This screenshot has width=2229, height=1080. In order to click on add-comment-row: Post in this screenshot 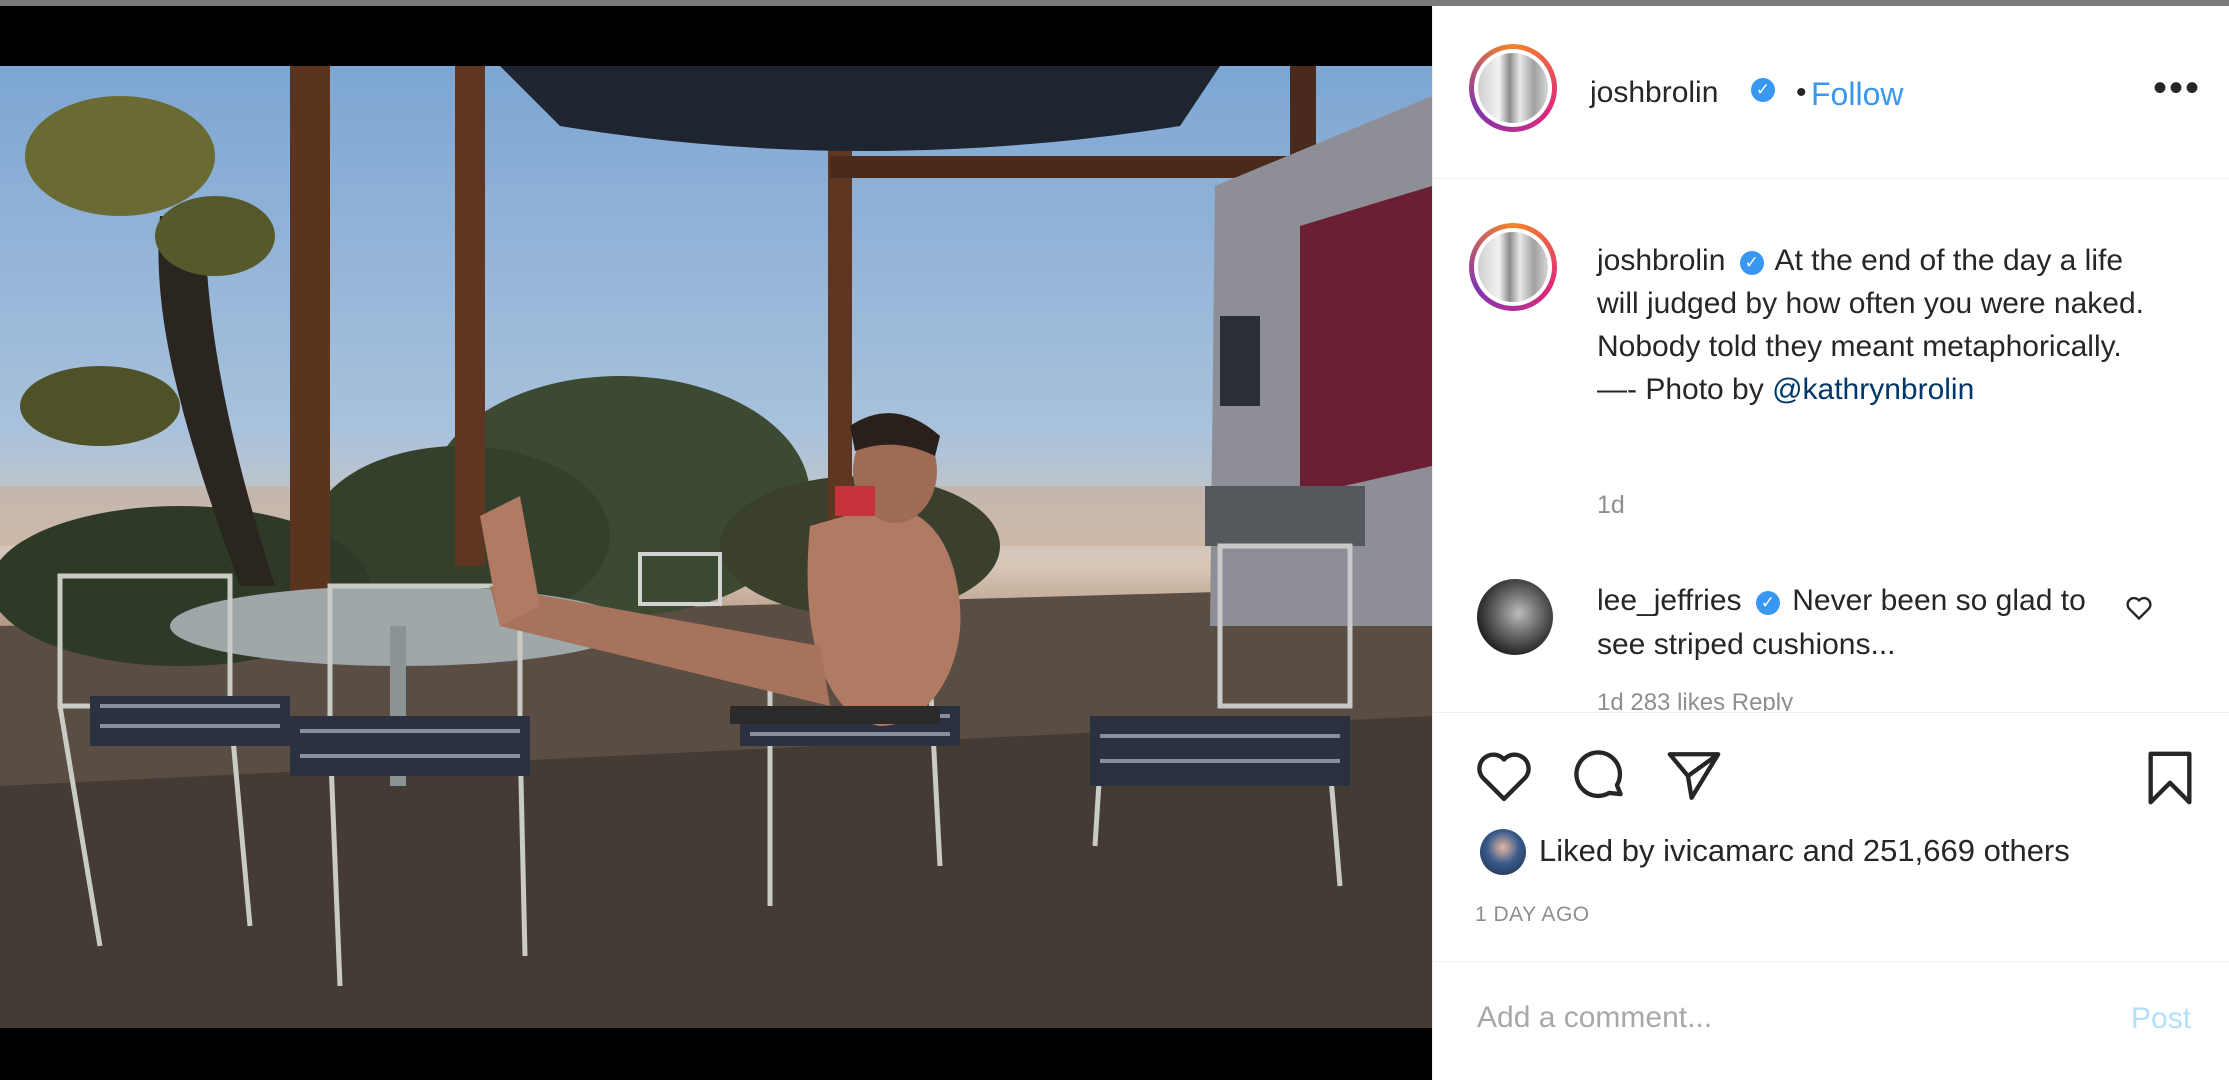, I will do `click(1831, 1020)`.